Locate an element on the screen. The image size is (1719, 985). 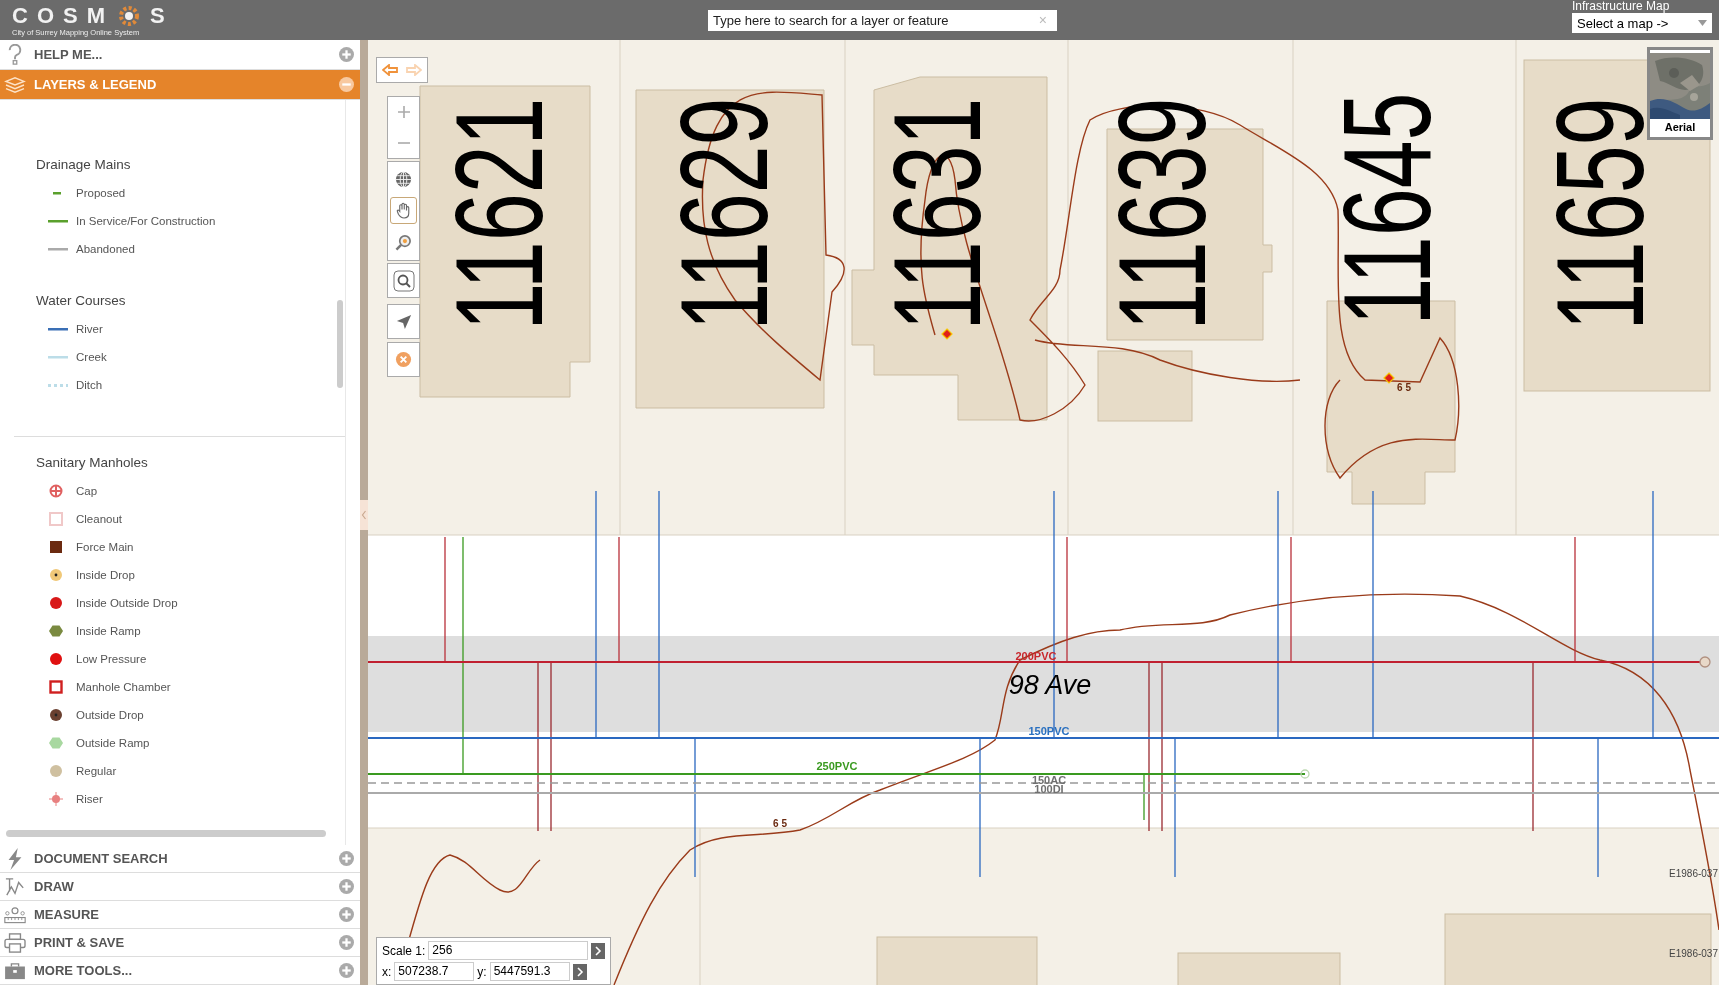
logo-text: COSM is located at coordinates (63, 15).